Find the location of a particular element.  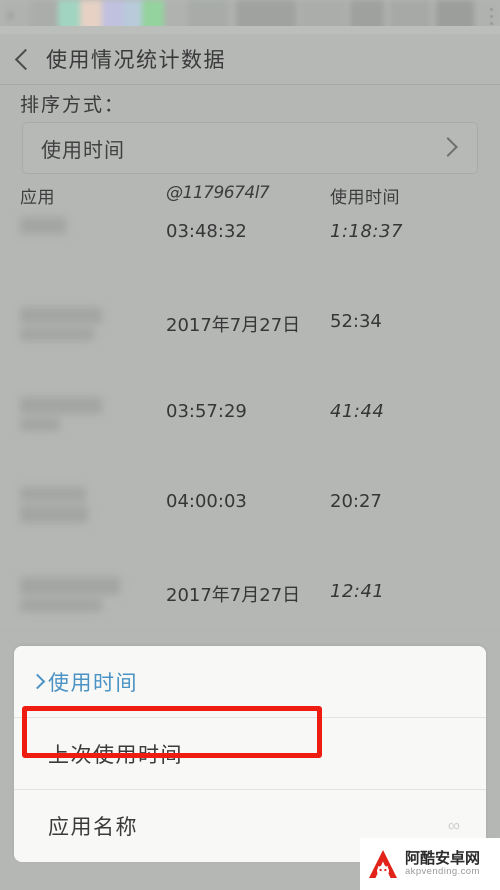

status-bar-overflow-icon is located at coordinates (491, 17).